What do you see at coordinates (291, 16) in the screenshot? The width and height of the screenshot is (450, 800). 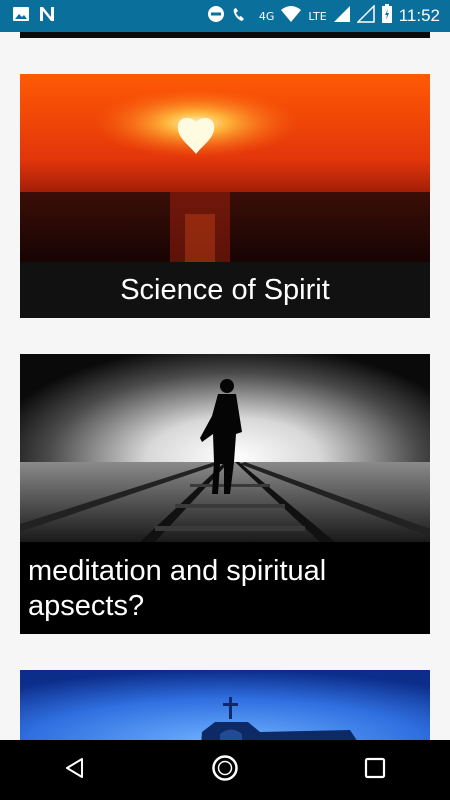 I see `wifi-icon` at bounding box center [291, 16].